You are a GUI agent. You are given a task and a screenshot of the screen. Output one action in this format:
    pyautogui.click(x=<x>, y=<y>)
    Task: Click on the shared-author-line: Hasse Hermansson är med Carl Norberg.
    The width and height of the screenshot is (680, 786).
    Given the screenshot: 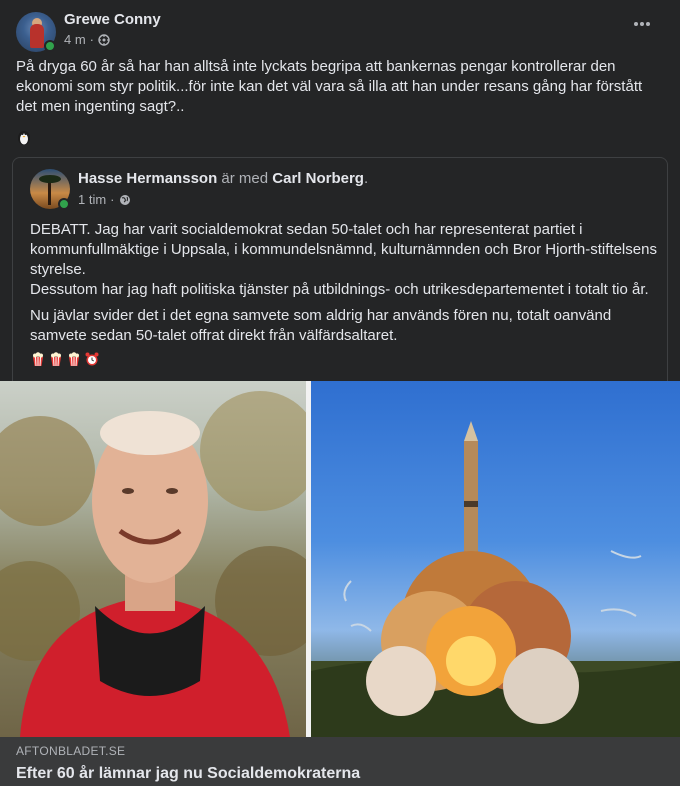 What is the action you would take?
    pyautogui.click(x=223, y=178)
    